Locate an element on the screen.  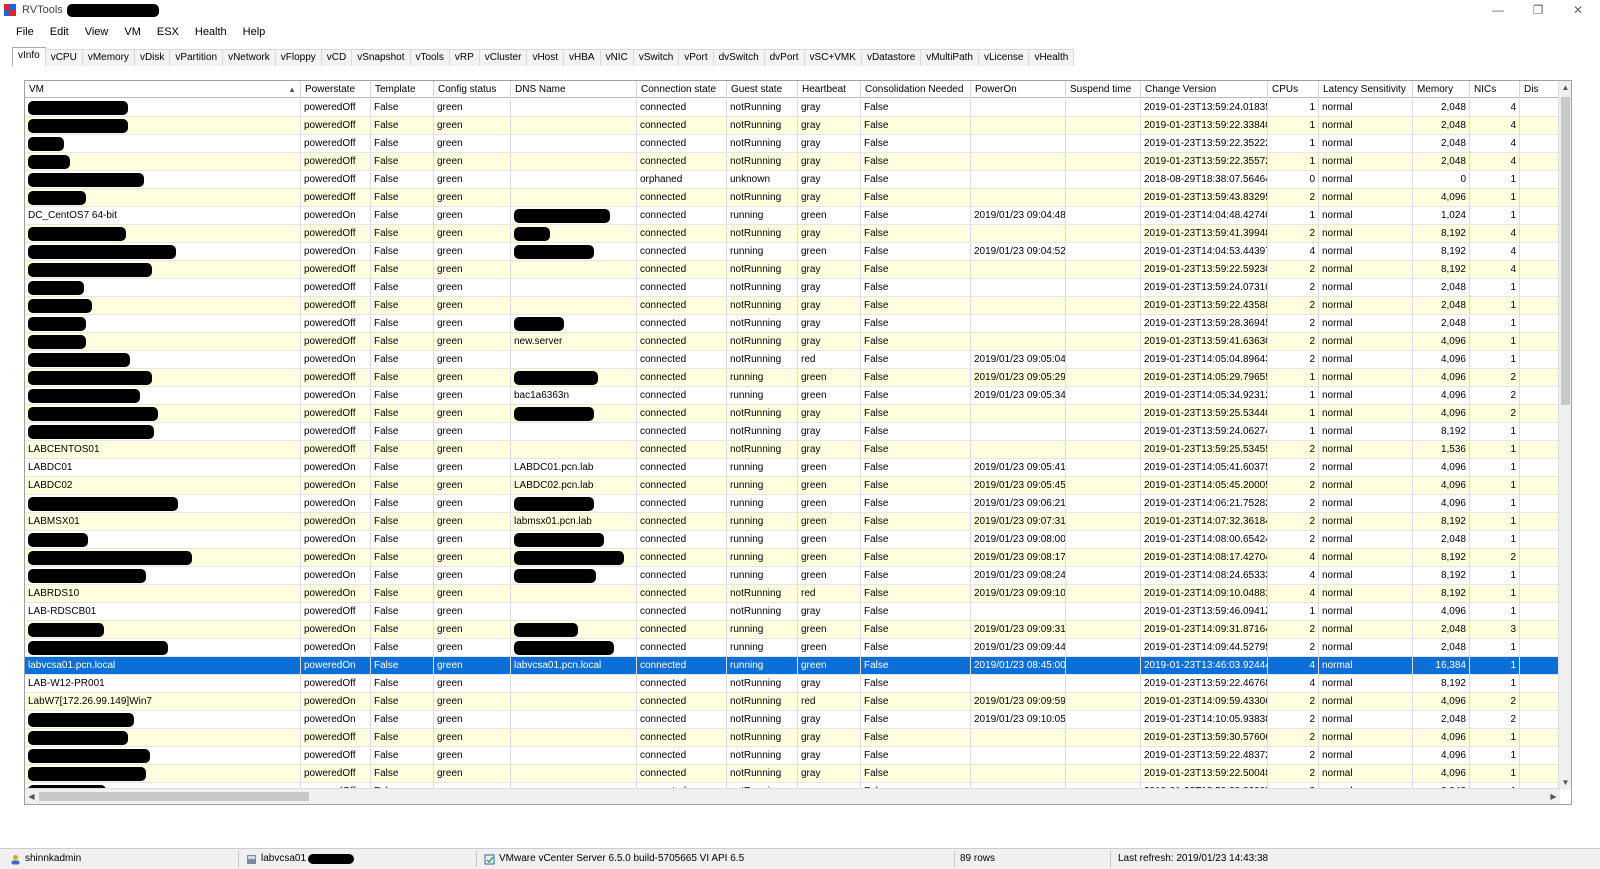
column-header-consolidation-needed: Consolidation Needed is located at coordinates (916, 89).